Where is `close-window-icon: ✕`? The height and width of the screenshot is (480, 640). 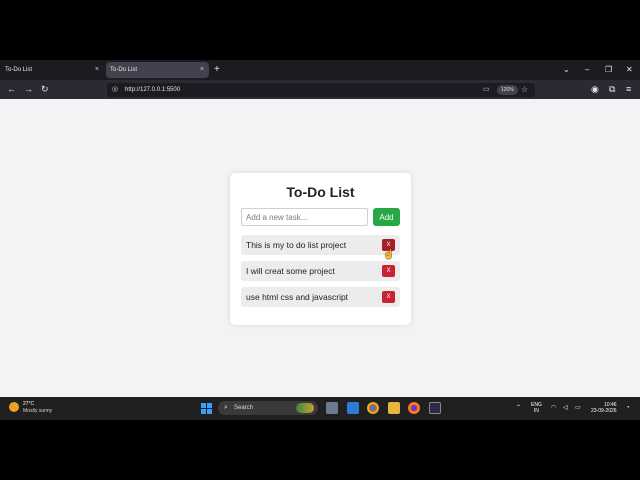
close-window-icon: ✕ is located at coordinates (629, 70).